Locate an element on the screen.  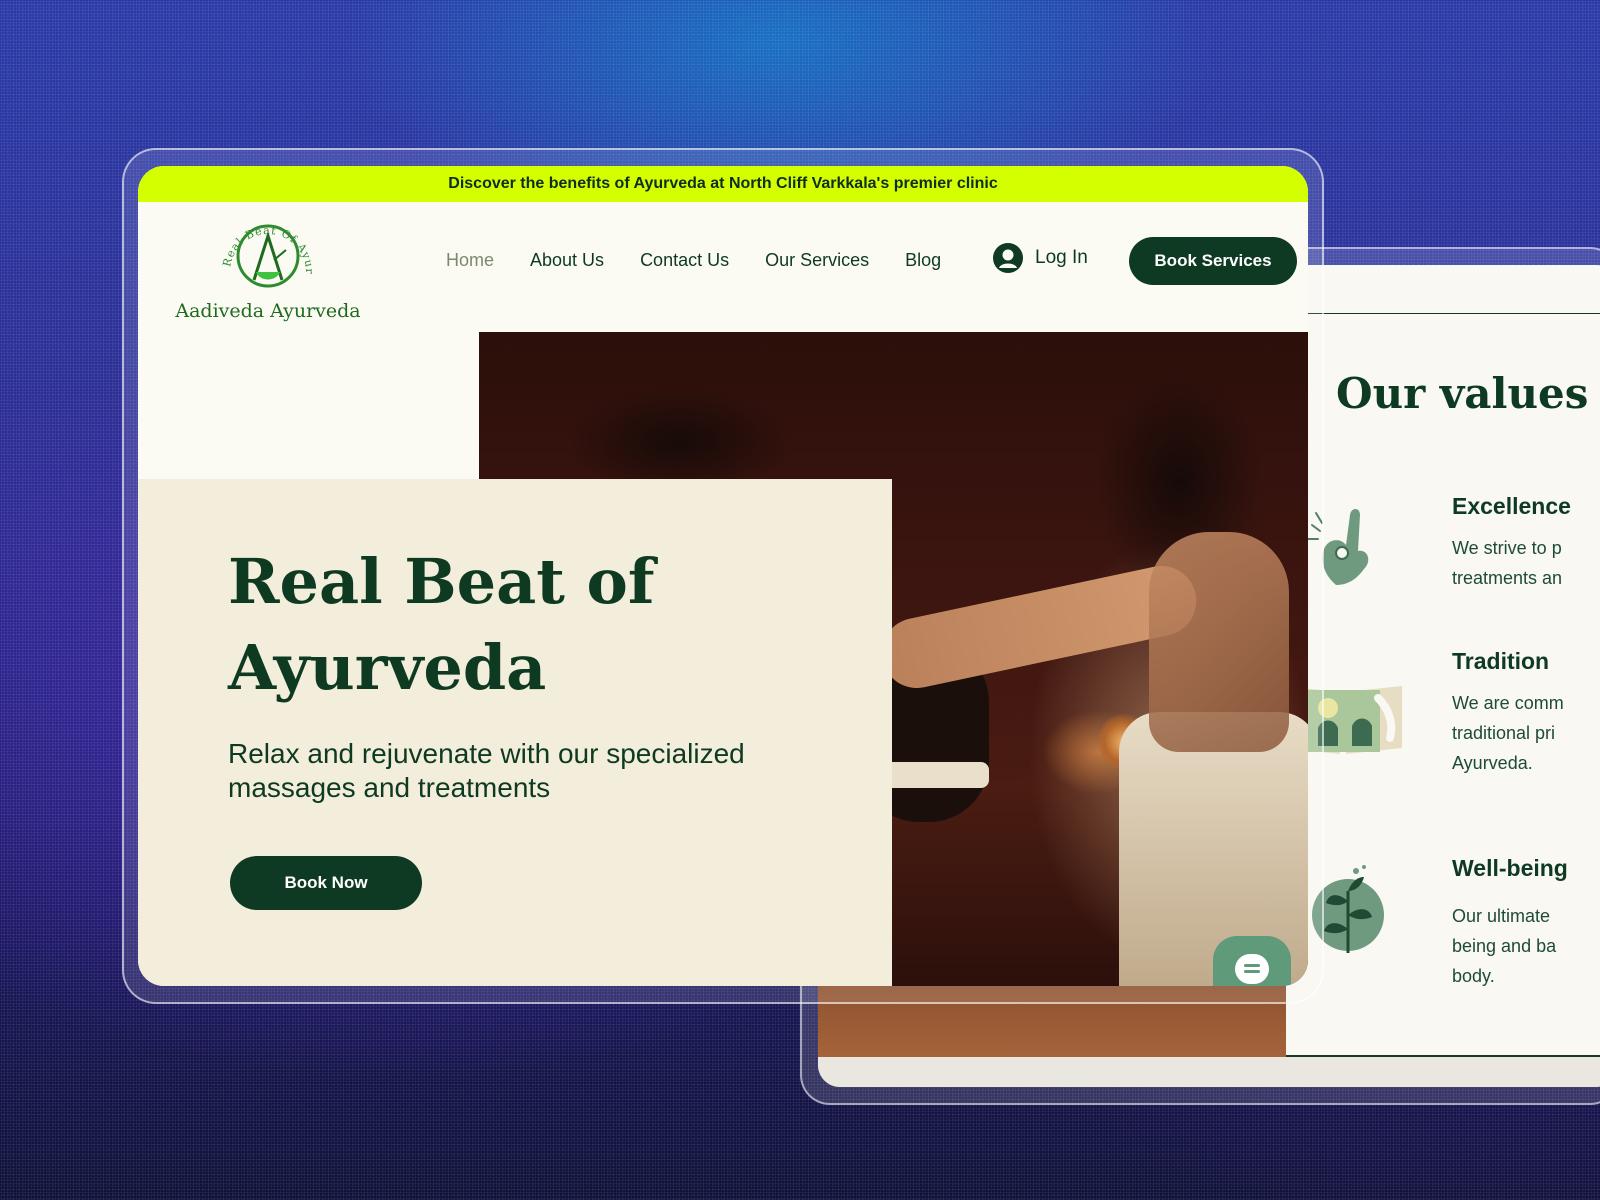
nav-item-about-us: About Us is located at coordinates (567, 260).